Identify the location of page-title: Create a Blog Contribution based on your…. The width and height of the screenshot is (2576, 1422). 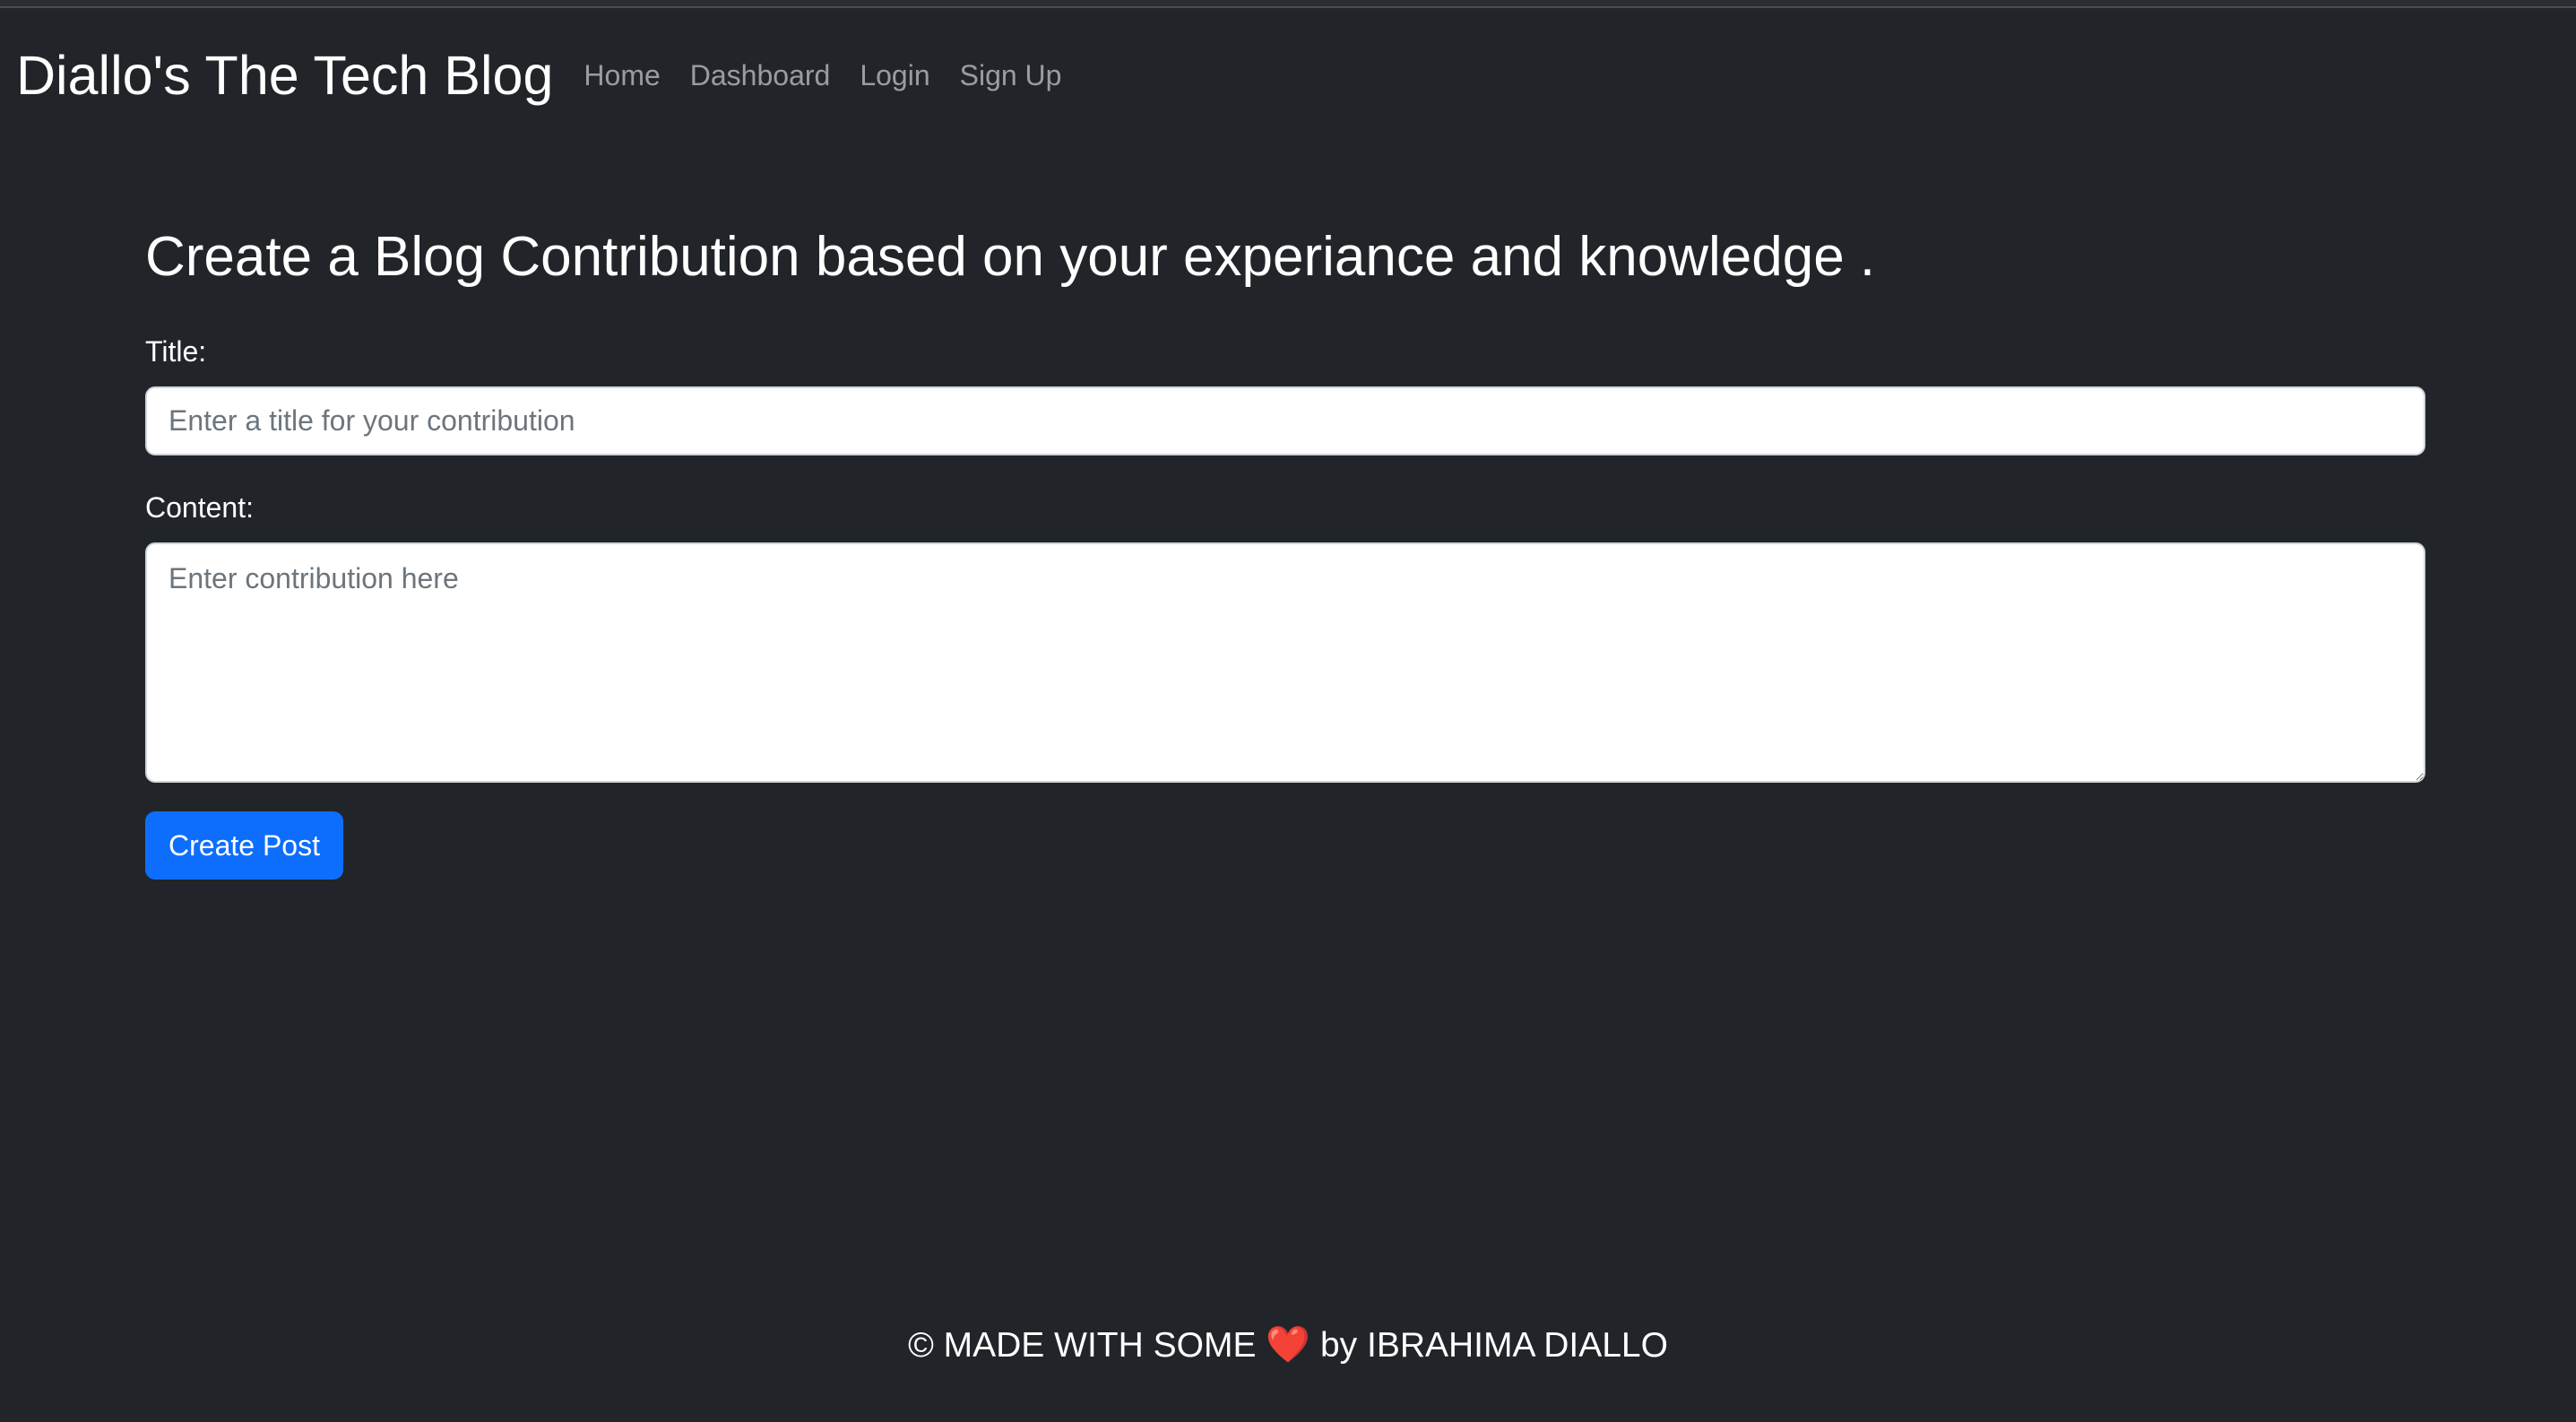
(1010, 257).